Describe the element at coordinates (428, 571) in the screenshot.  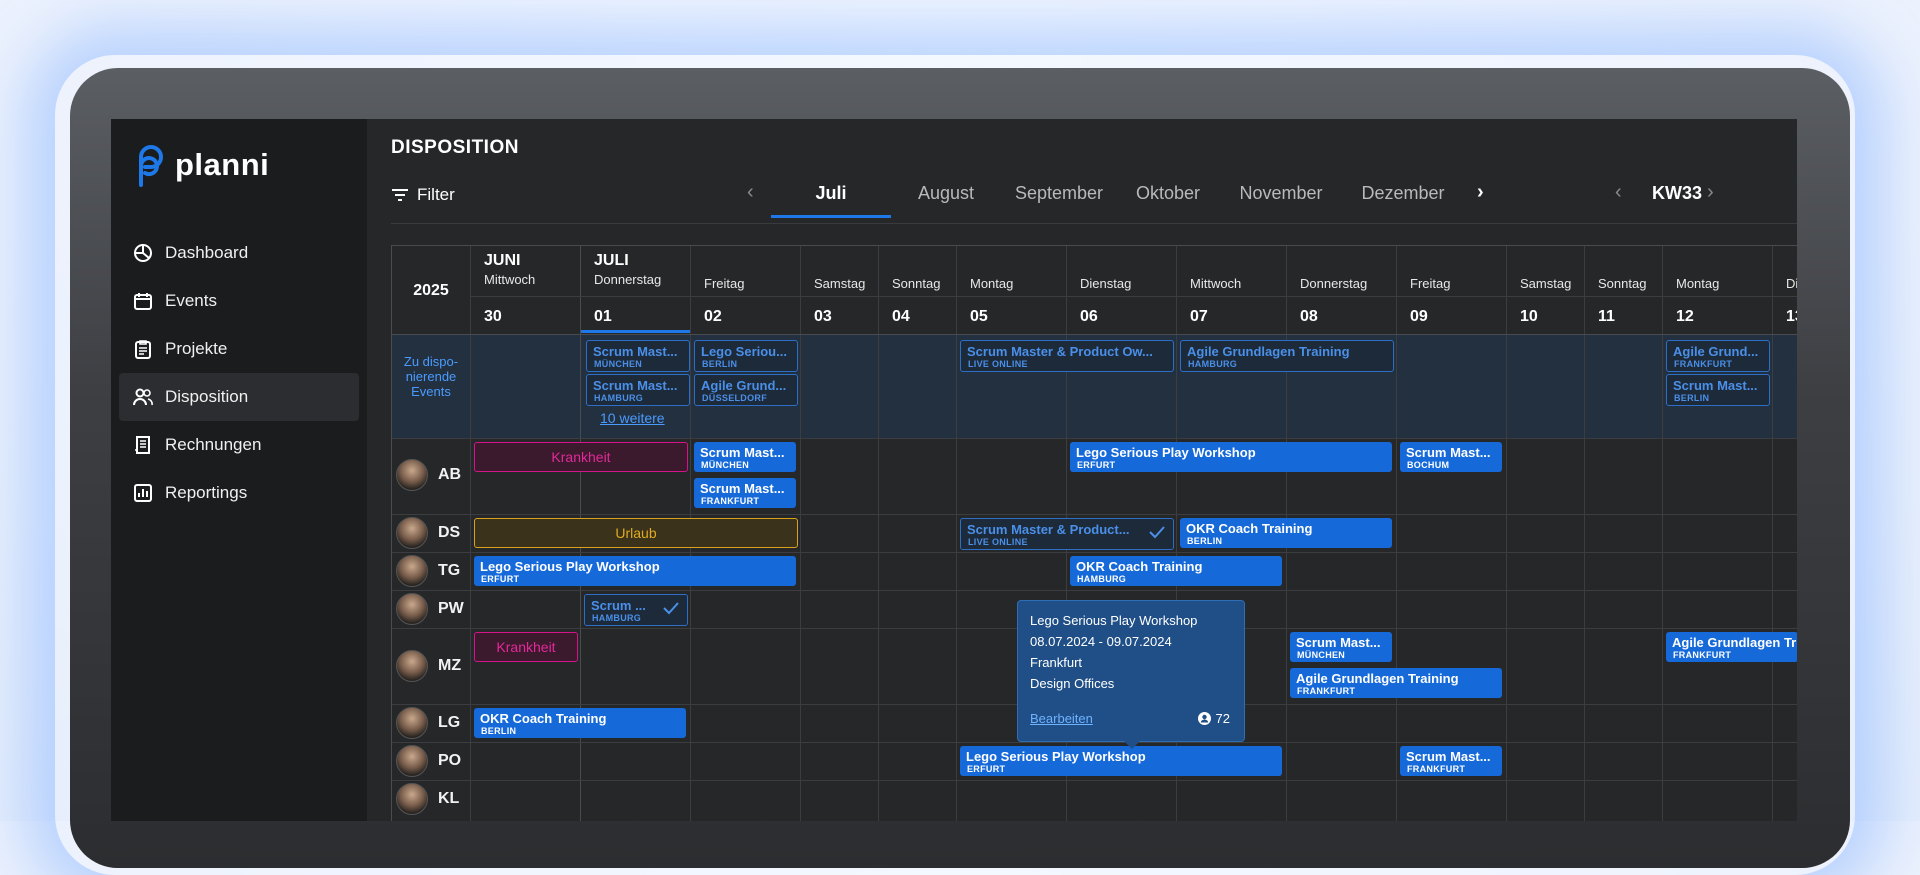
I see `person-row: TG` at that location.